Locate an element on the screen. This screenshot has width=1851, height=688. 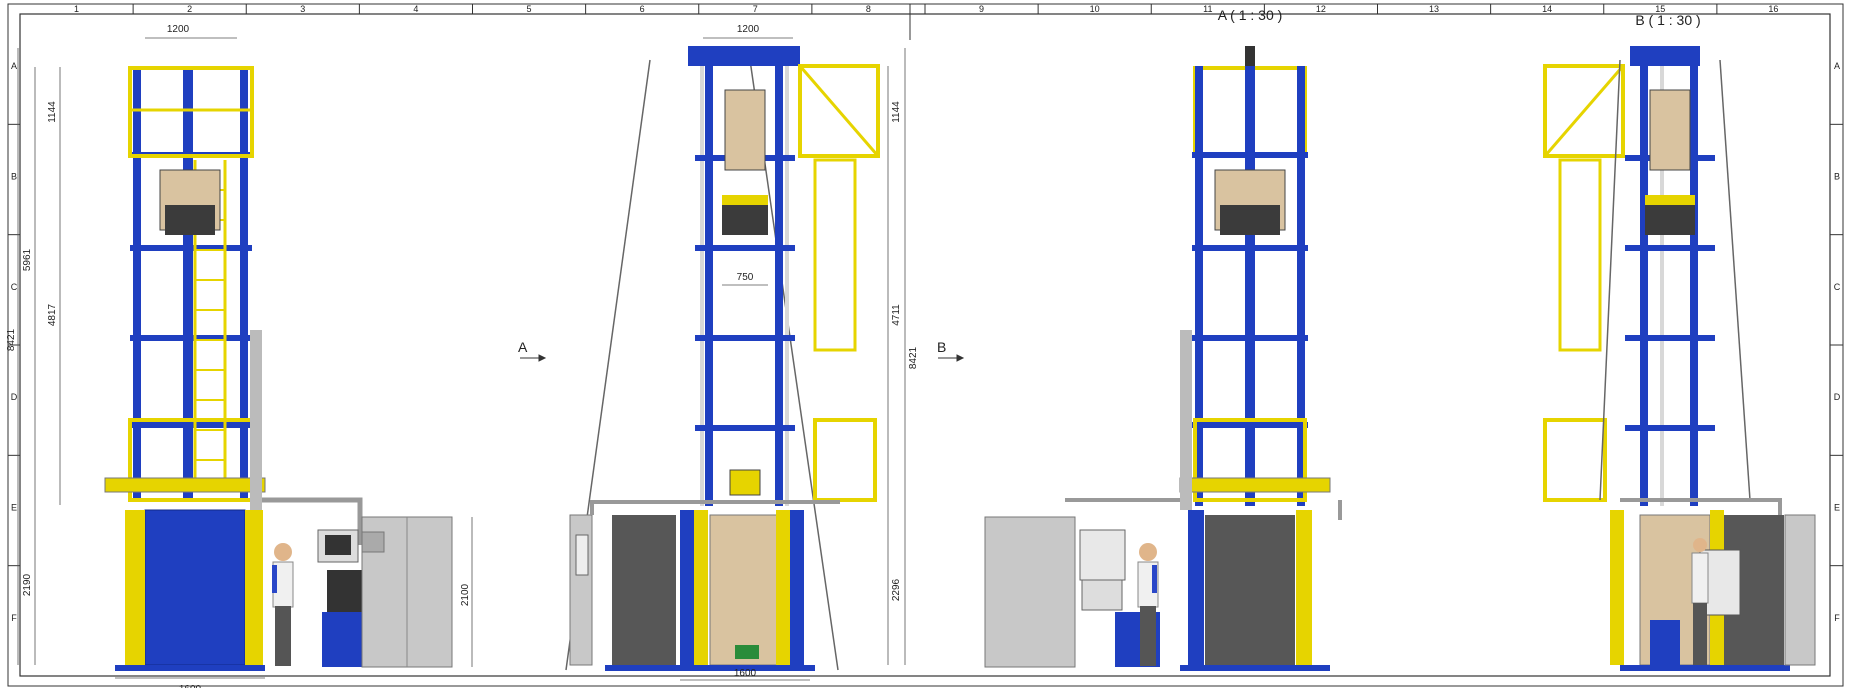
column-grid-ticks is located at coordinates (925, 9).